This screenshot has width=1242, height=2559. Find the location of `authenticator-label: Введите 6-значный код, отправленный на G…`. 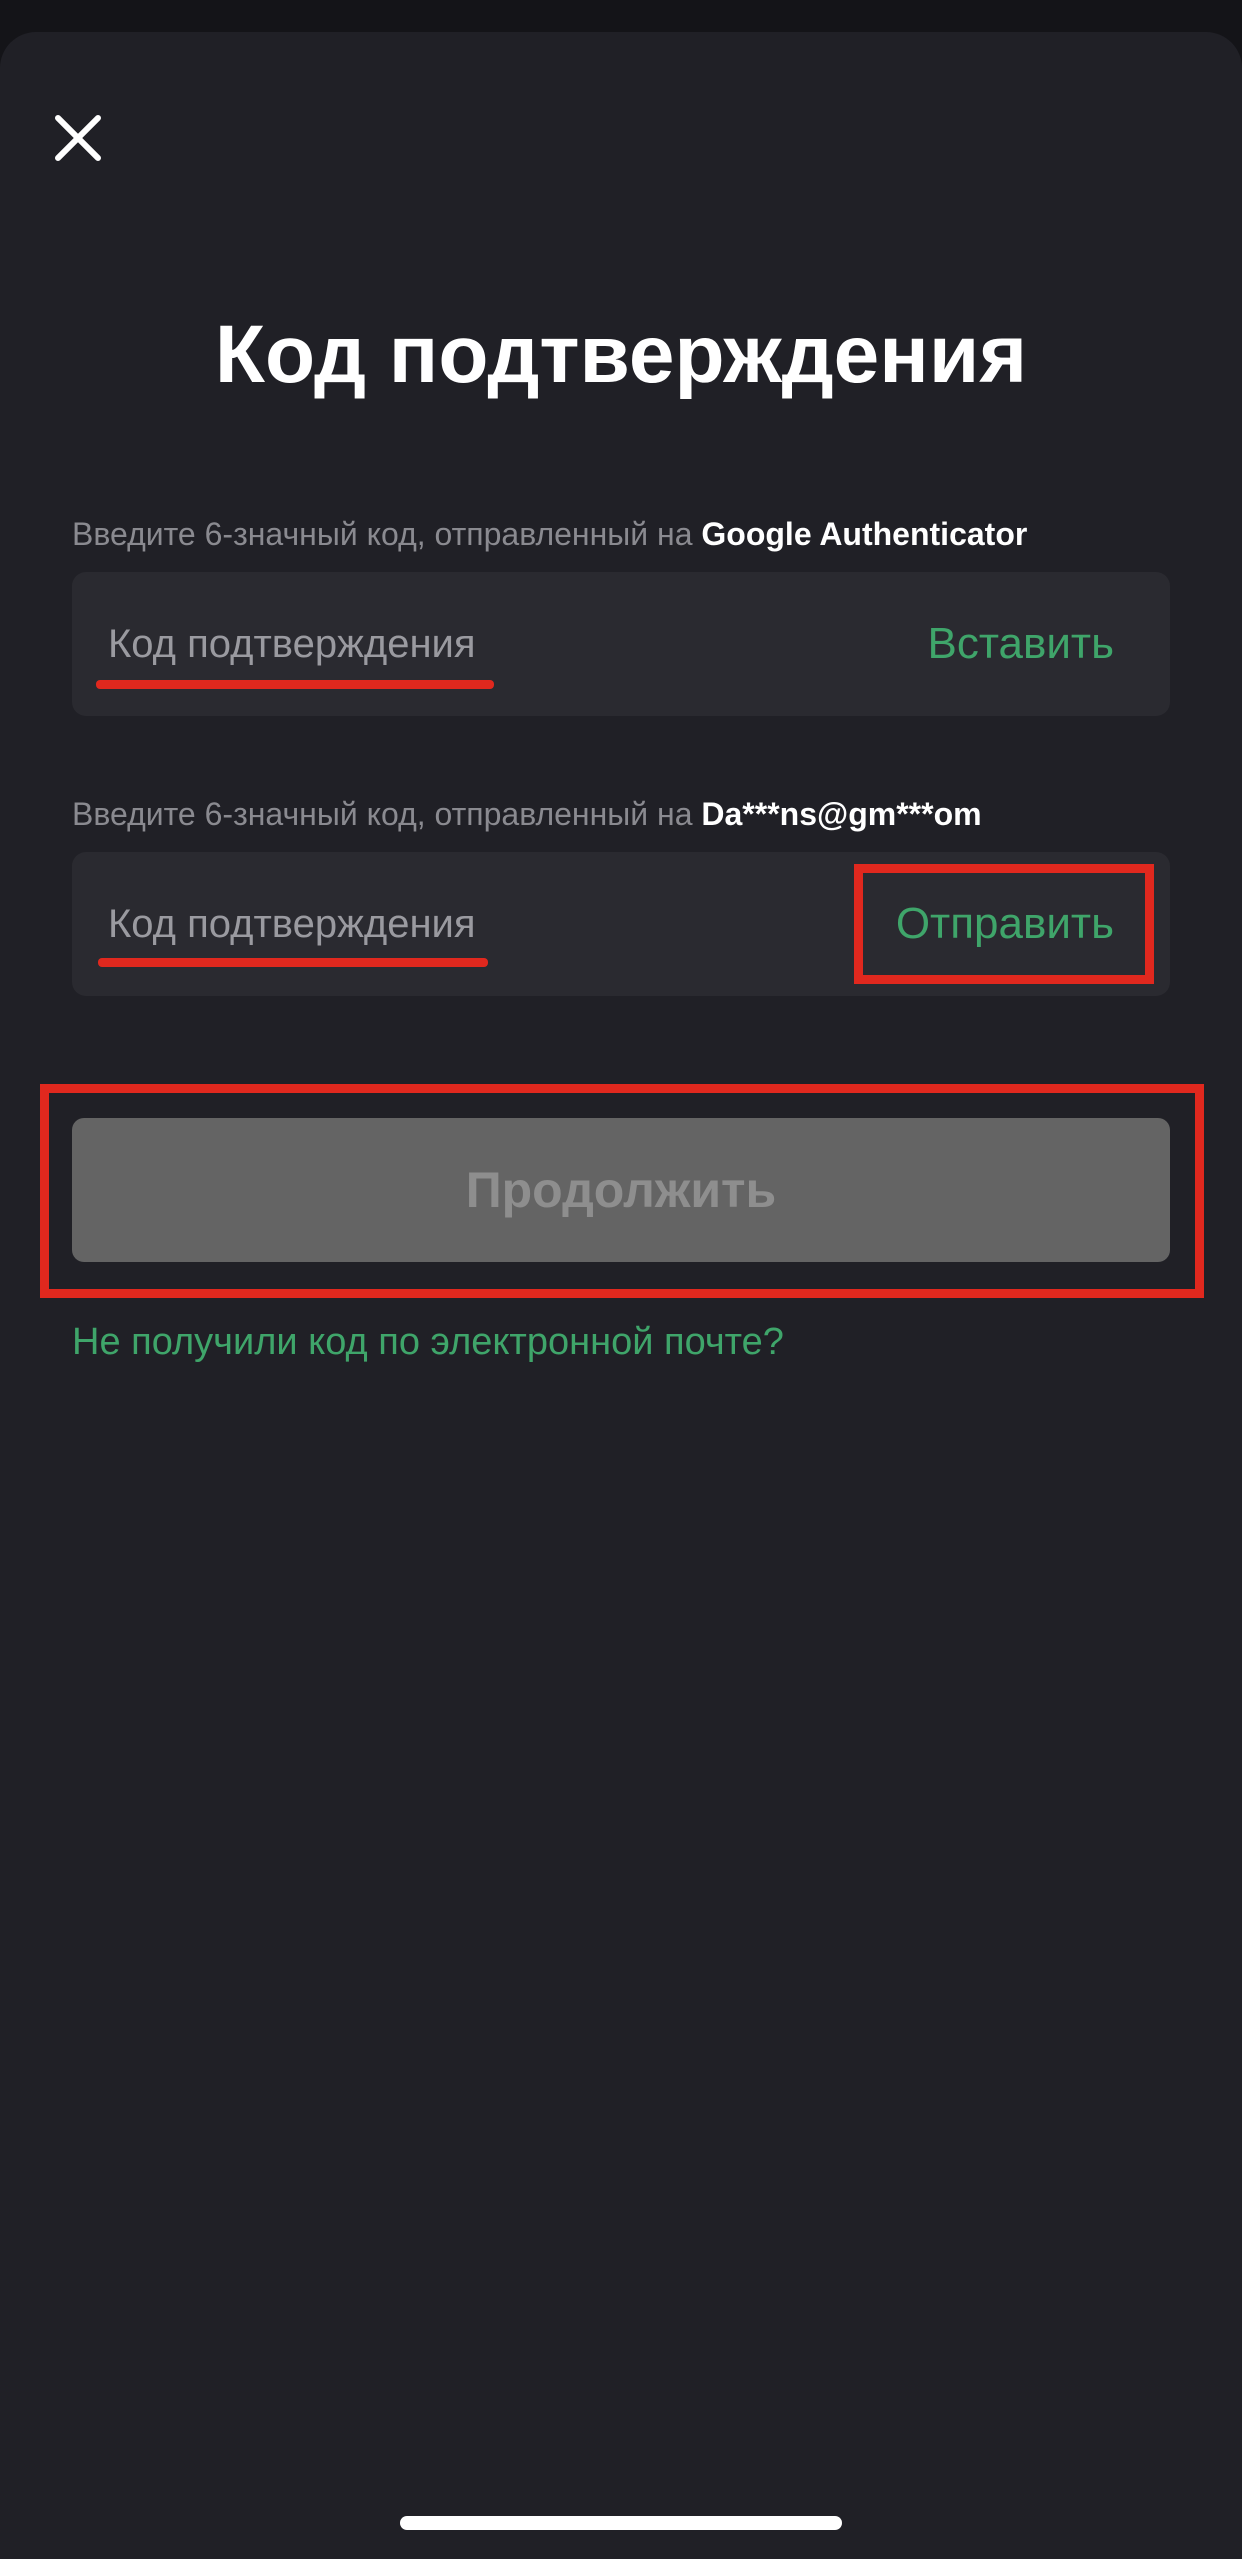

authenticator-label: Введите 6-значный код, отправленный на G… is located at coordinates (549, 534).